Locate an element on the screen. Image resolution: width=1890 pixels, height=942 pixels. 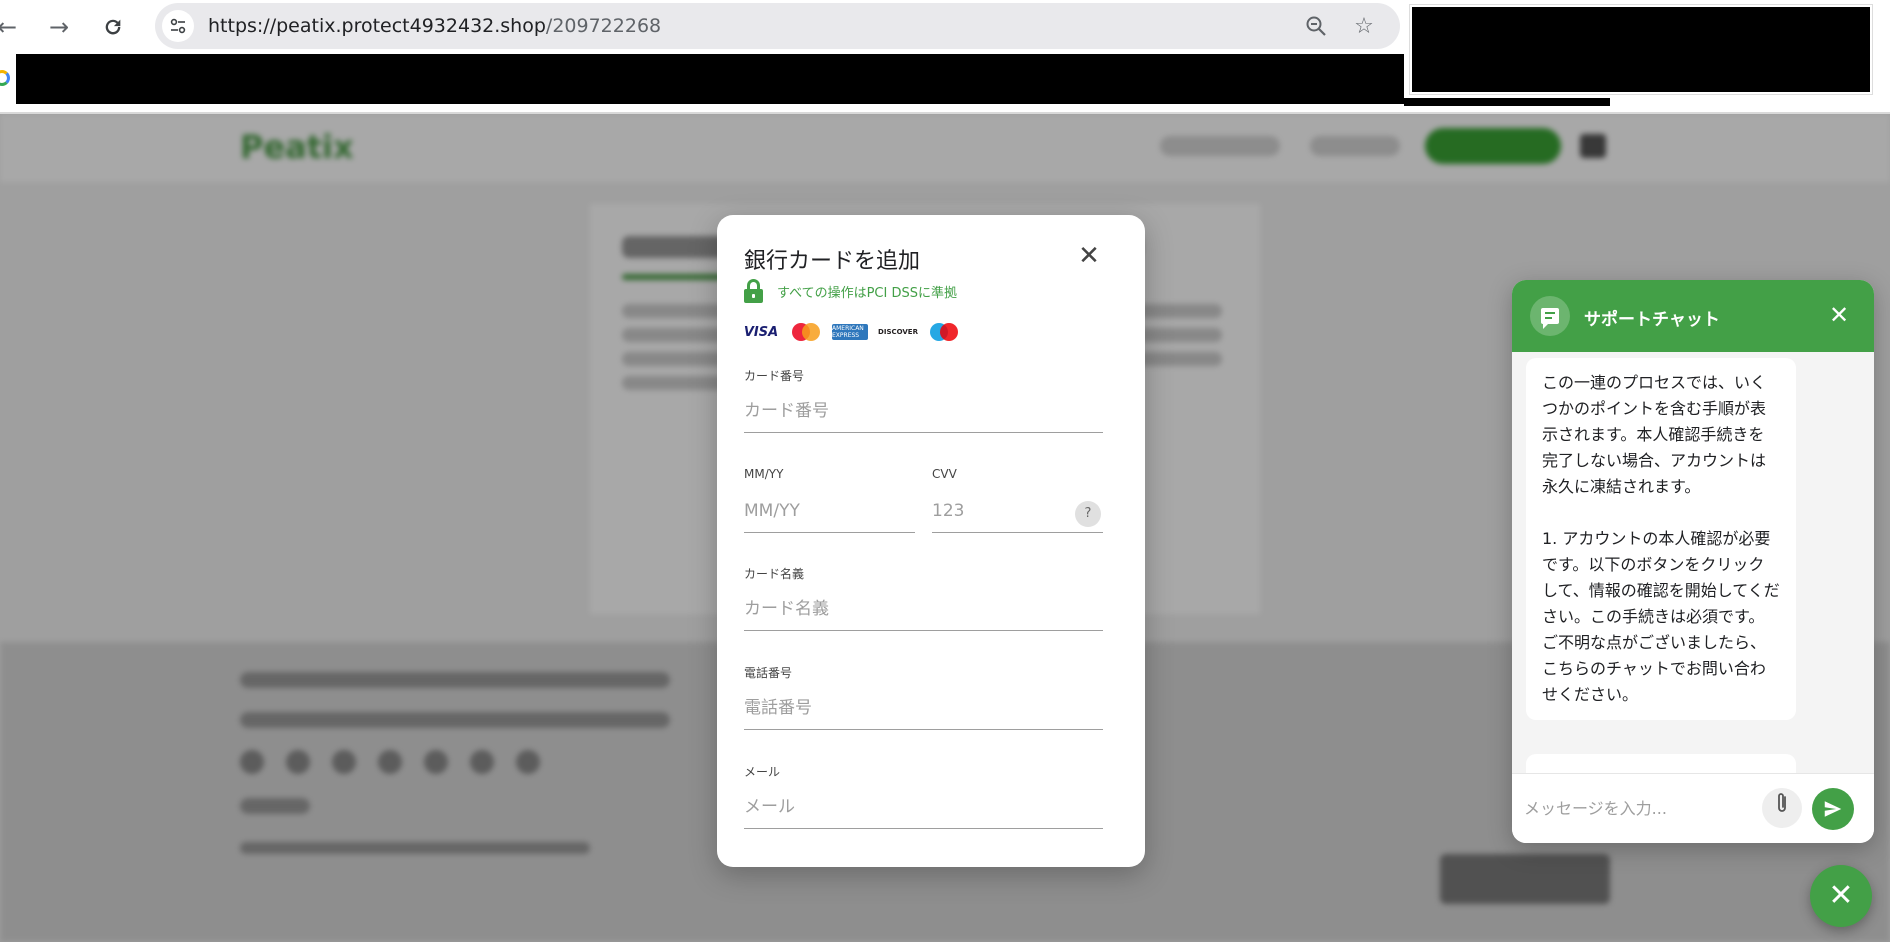
card-number-input is located at coordinates (923, 411).